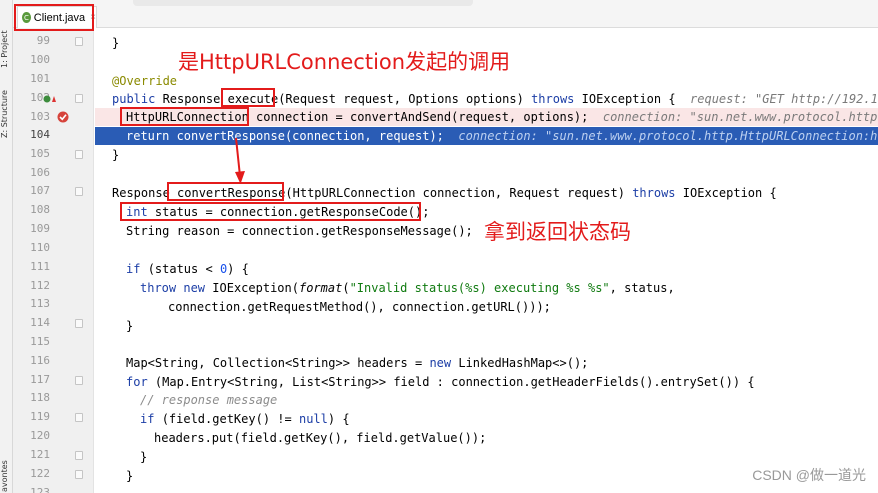 The width and height of the screenshot is (878, 493). Describe the element at coordinates (809, 475) in the screenshot. I see `watermark: CSDN @做一道光` at that location.